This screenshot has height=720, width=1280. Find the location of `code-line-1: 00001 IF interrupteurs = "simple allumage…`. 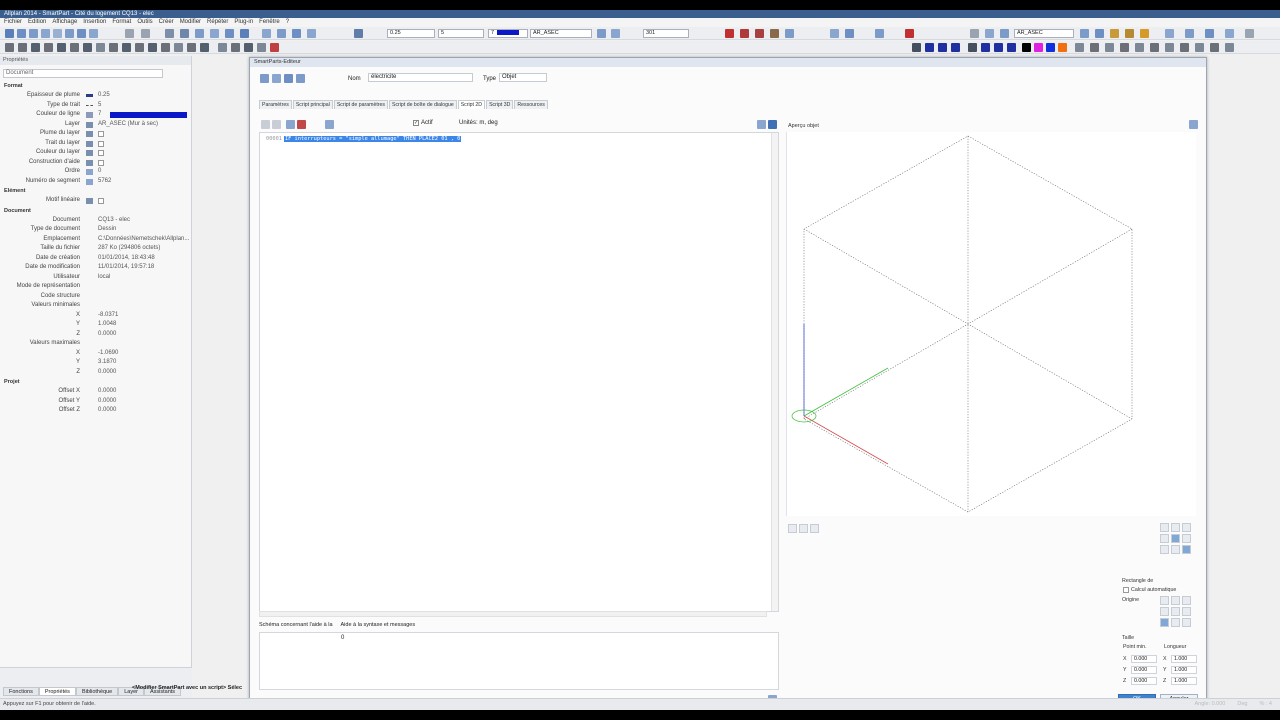

code-line-1: 00001 IF interrupteurs = "simple allumage… is located at coordinates (364, 139).